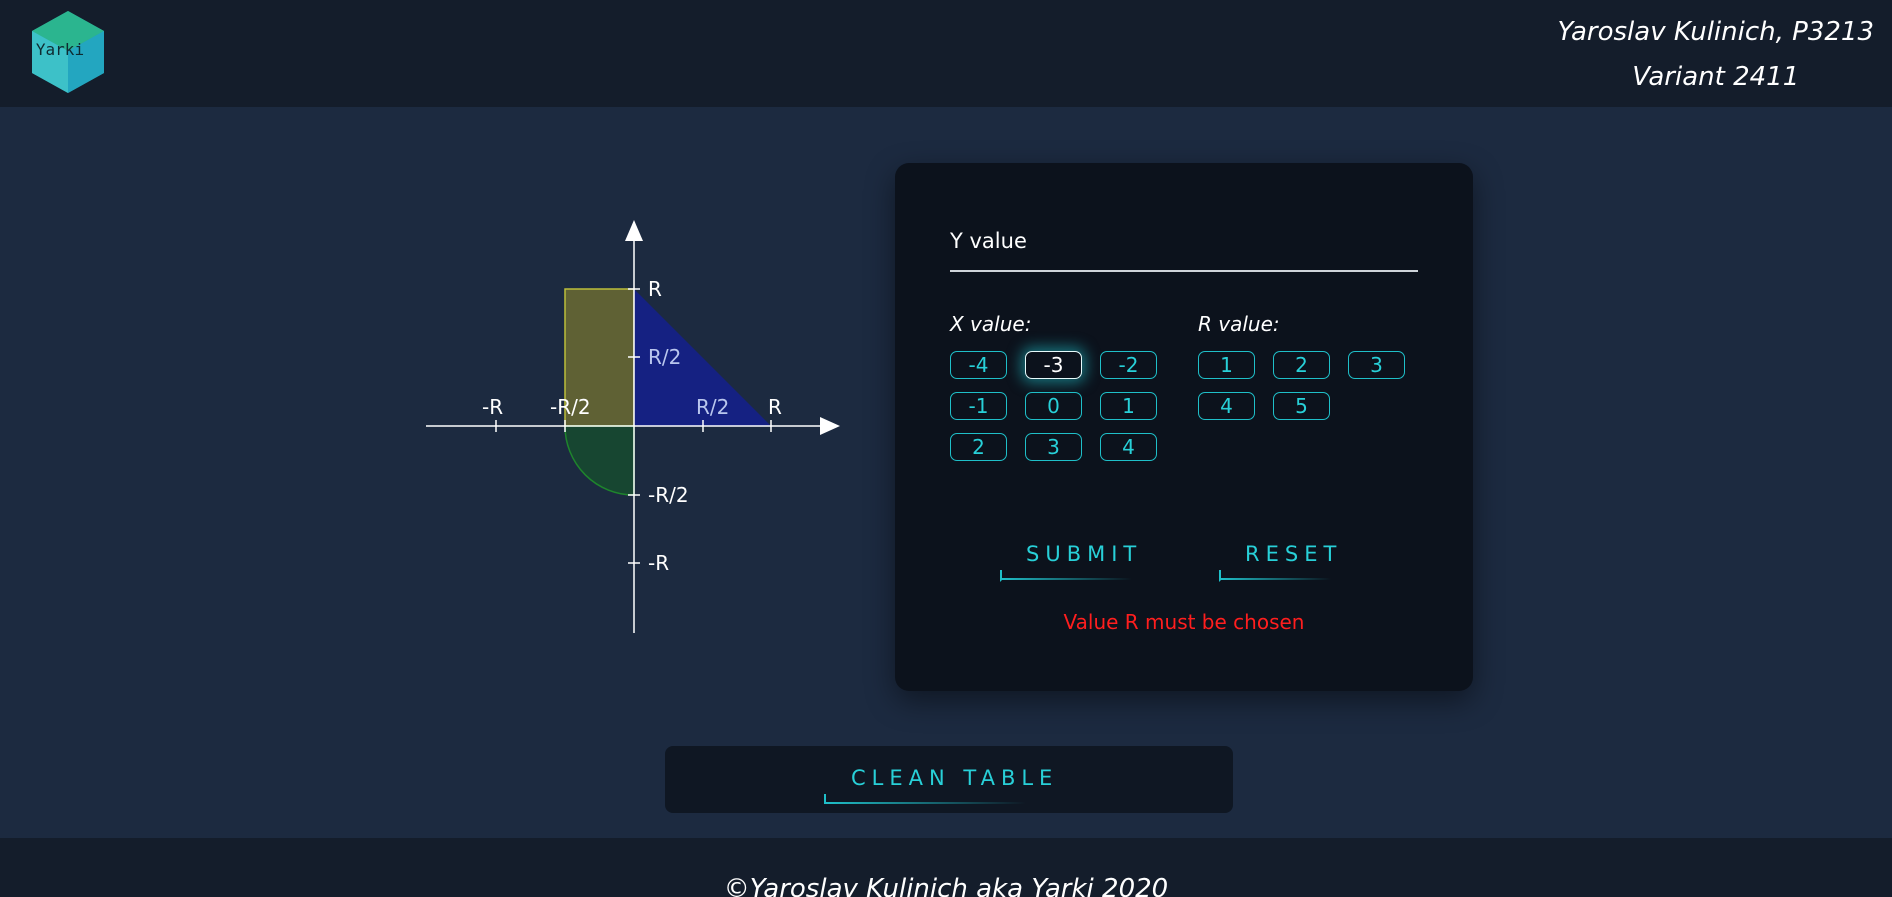 The image size is (1892, 897). I want to click on area-graph: -R -R/2 R/2 R R R/2 -R/2 -R, so click(635, 425).